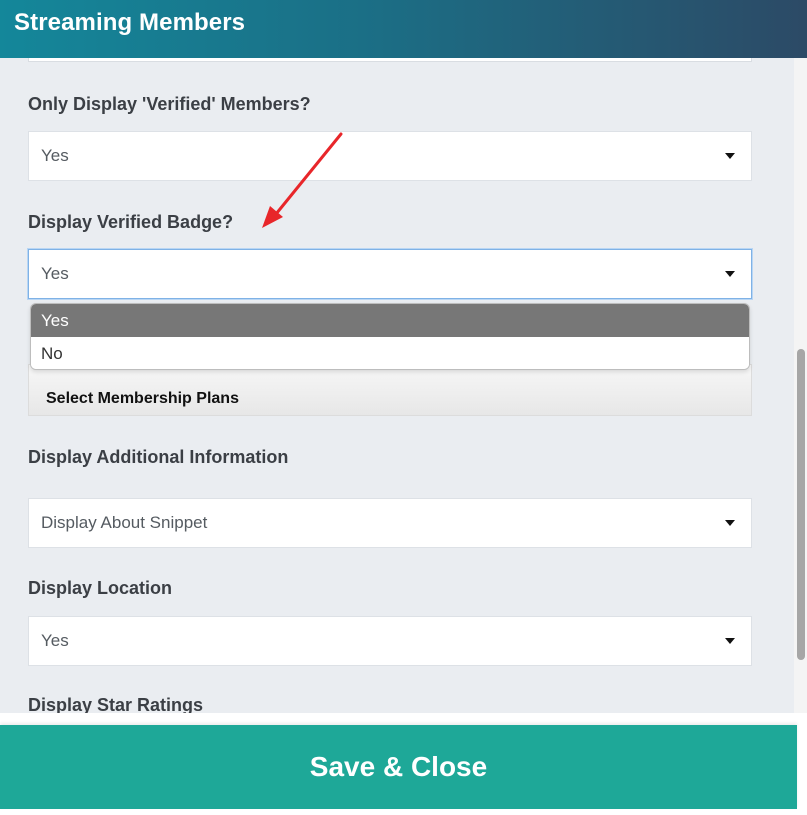 The image size is (807, 815). I want to click on verified-badge-value: Yes, so click(55, 273).